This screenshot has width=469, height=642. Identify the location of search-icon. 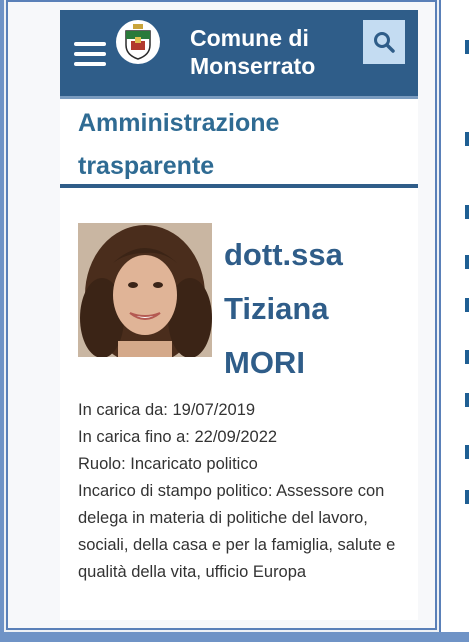
(384, 42).